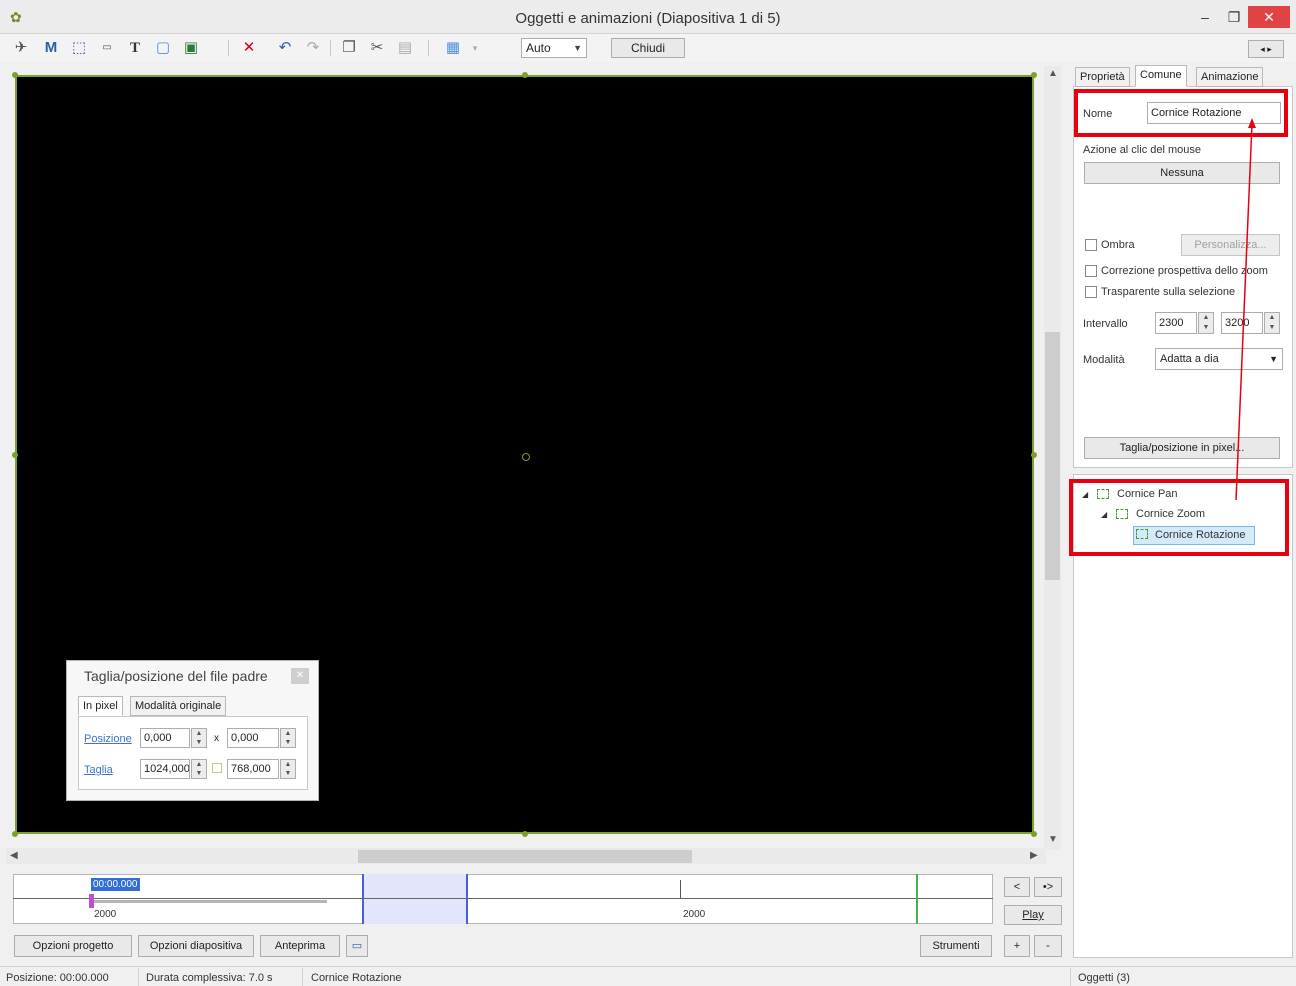 The width and height of the screenshot is (1296, 986). Describe the element at coordinates (405, 48) in the screenshot. I see `paste-icon: ▤` at that location.